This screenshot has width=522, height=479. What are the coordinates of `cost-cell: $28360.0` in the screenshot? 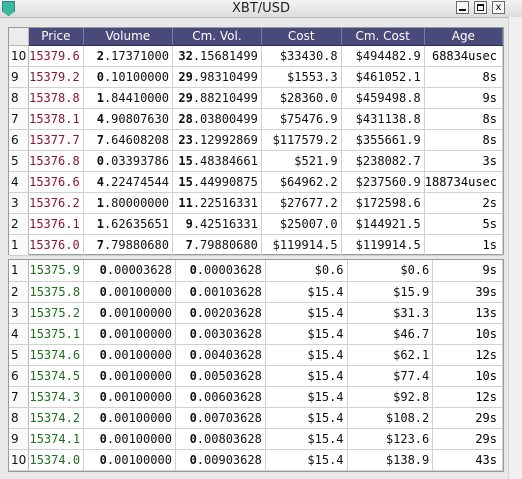 It's located at (301, 98).